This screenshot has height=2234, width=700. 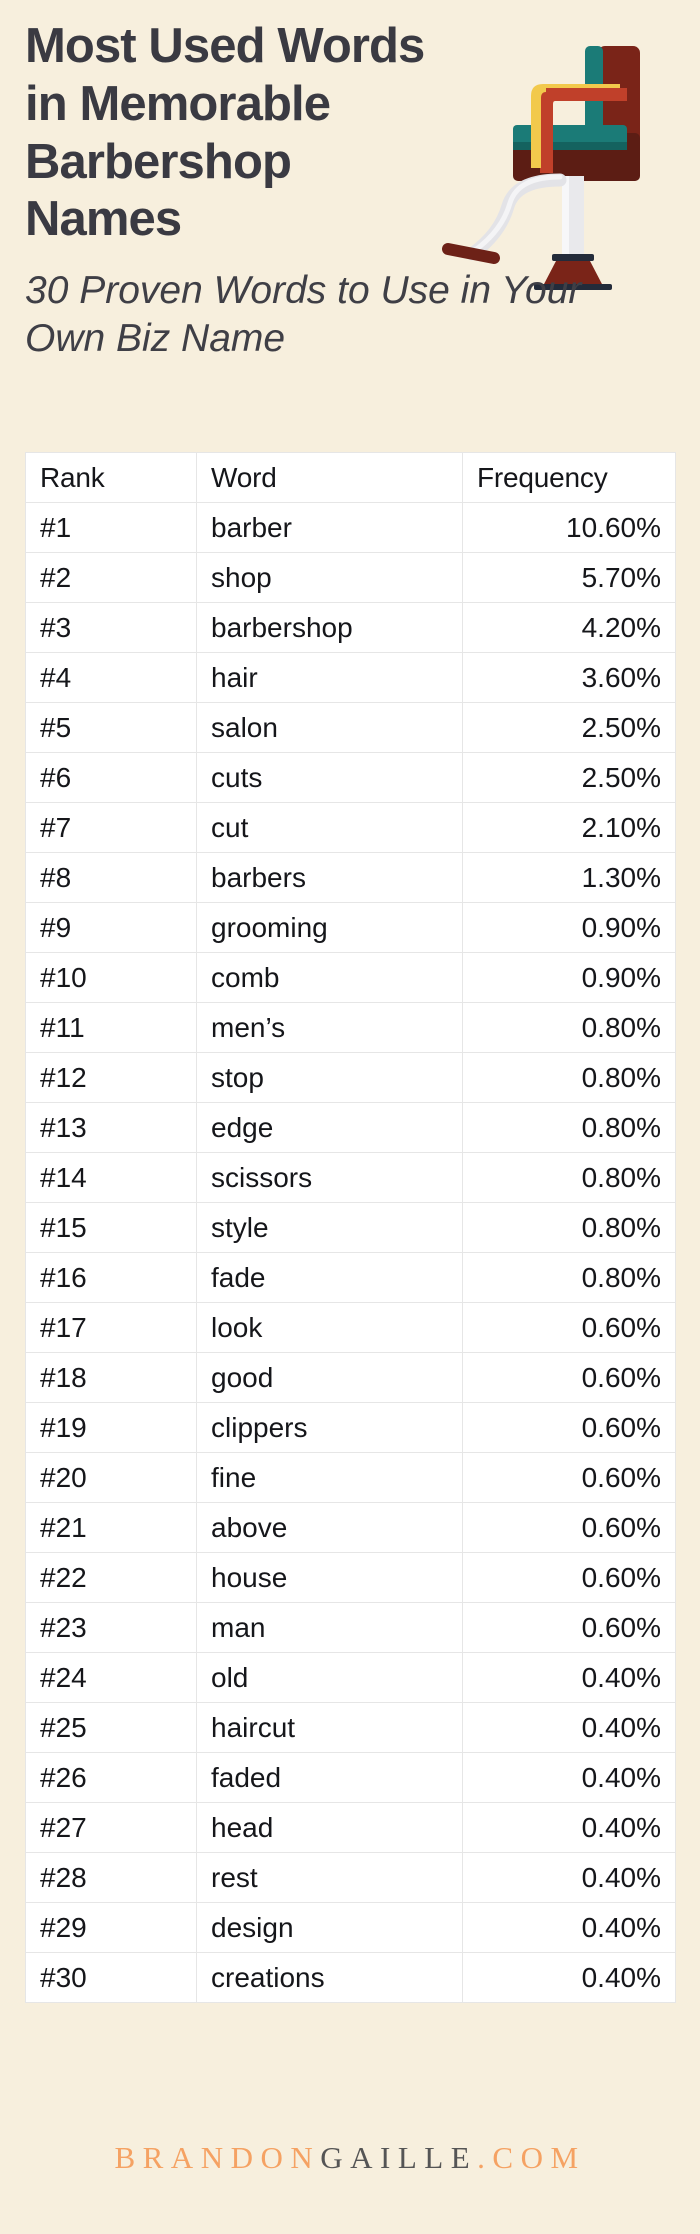 I want to click on cell-rank: #26, so click(x=111, y=1777).